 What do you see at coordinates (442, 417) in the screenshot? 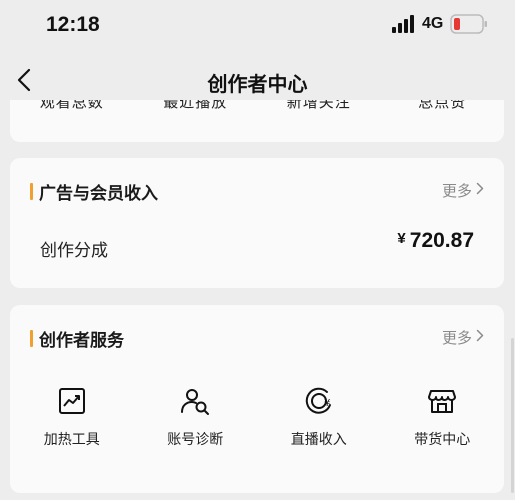
I see `tool-commerce-center: 带货中心` at bounding box center [442, 417].